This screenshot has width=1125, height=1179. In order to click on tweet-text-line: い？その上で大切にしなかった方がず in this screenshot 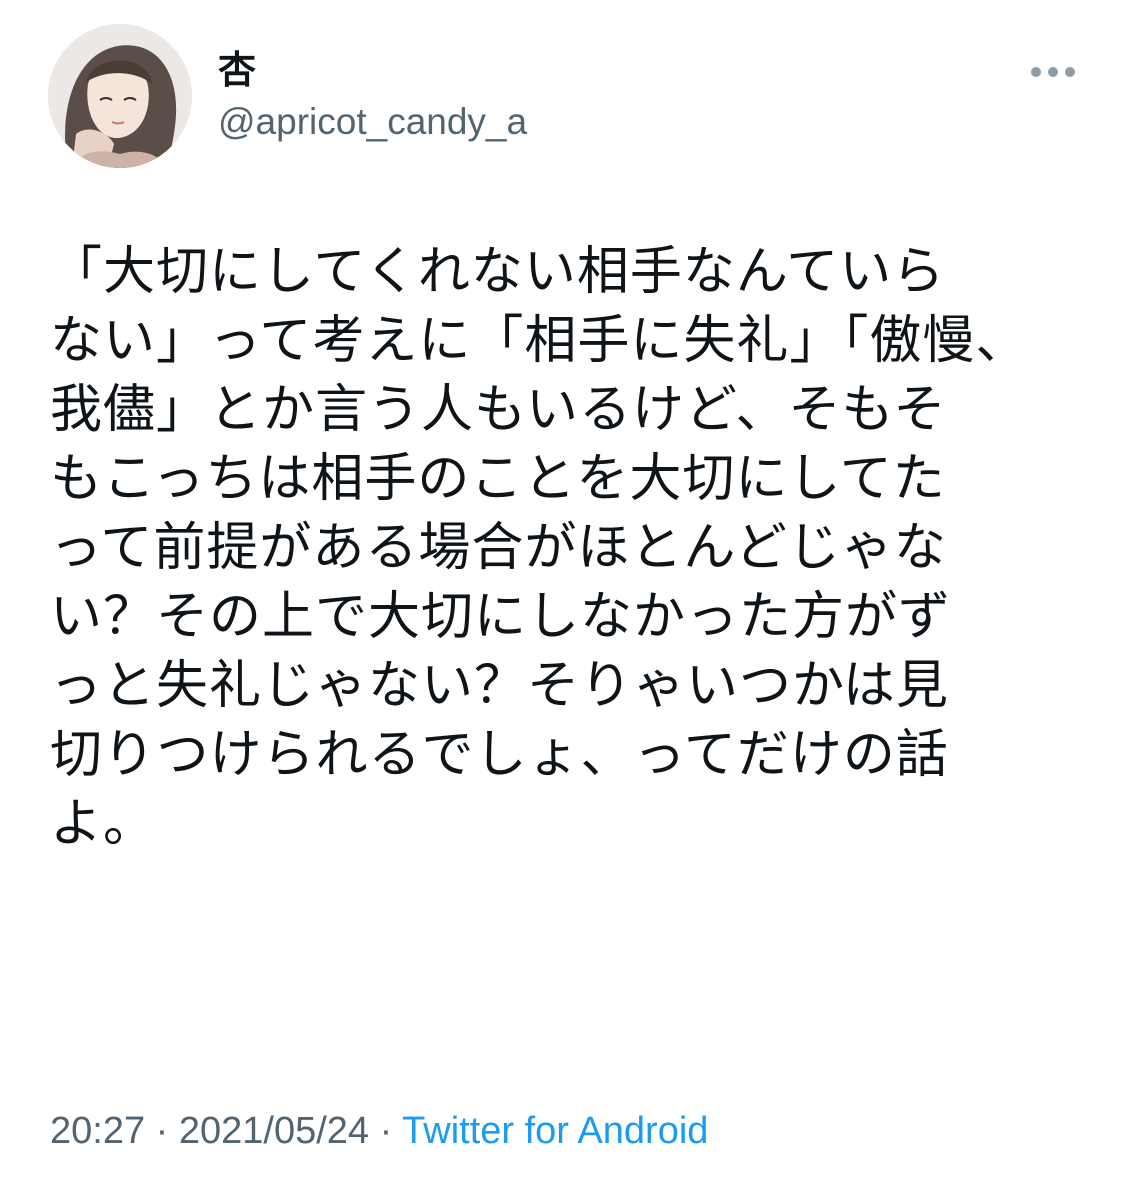, I will do `click(501, 617)`.